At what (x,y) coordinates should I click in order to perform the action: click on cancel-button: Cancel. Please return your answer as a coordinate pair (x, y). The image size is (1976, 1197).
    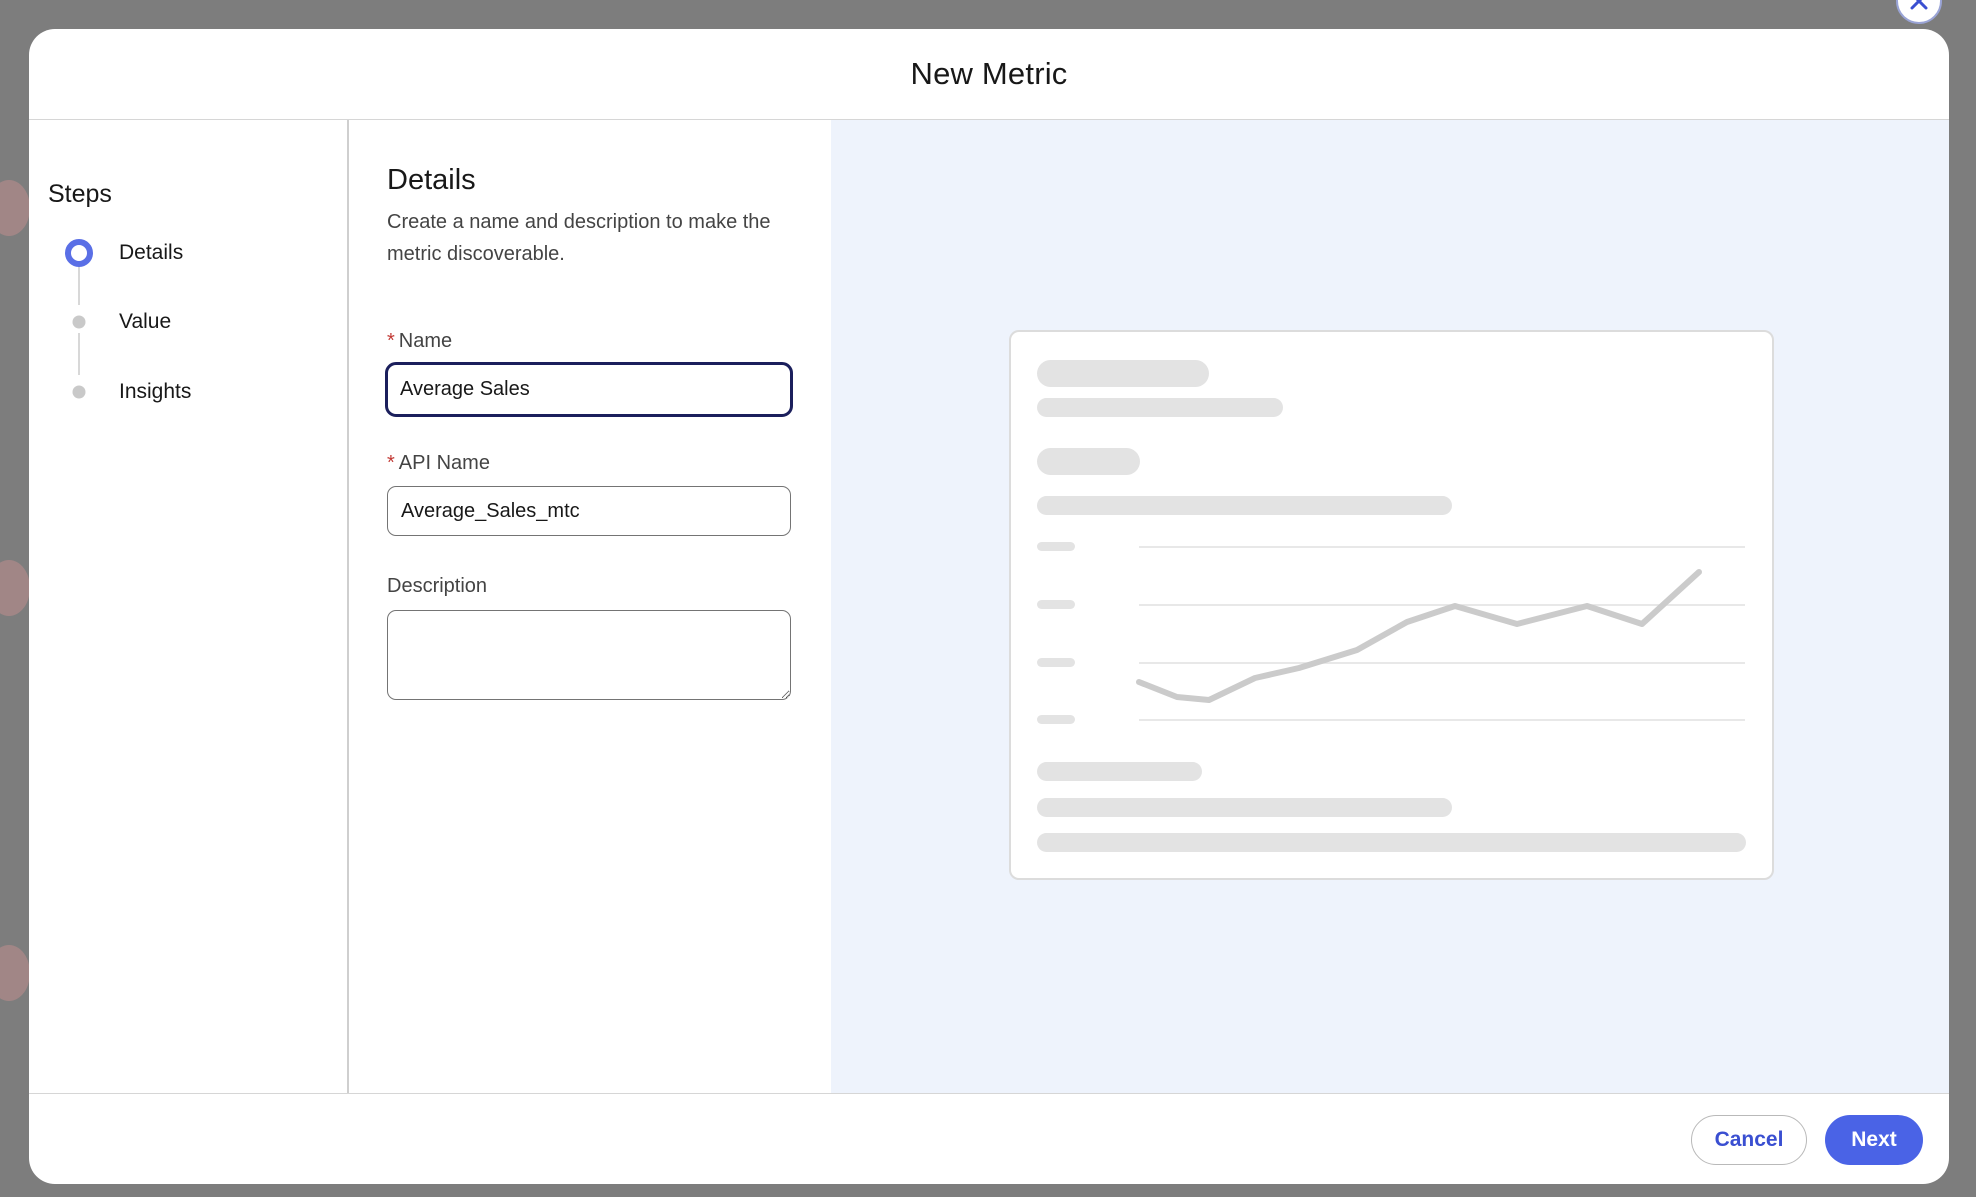
    Looking at the image, I should click on (1749, 1140).